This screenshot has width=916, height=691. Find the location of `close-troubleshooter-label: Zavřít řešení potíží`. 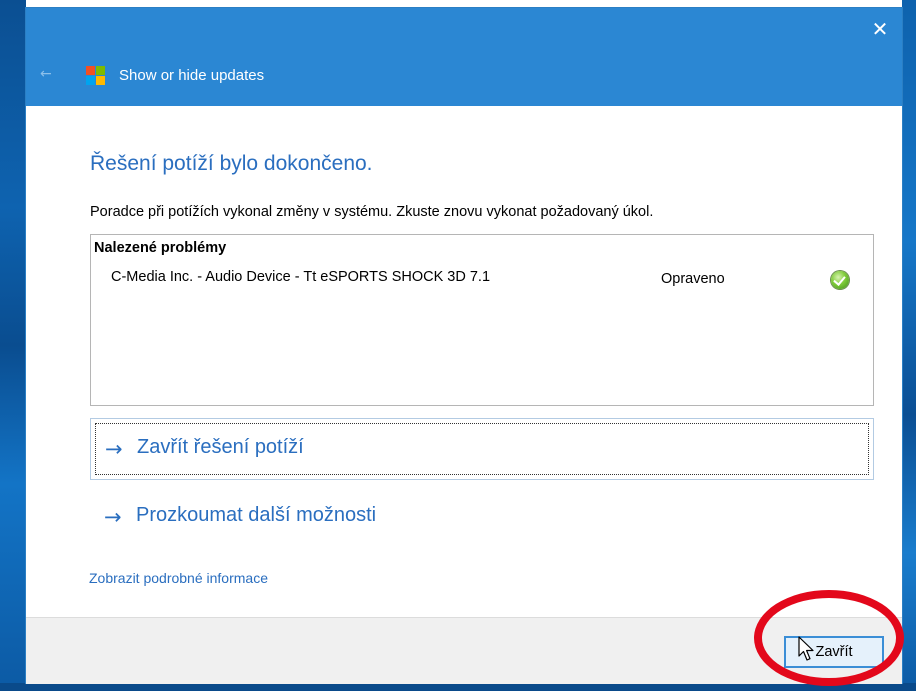

close-troubleshooter-label: Zavřít řešení potíží is located at coordinates (220, 447).